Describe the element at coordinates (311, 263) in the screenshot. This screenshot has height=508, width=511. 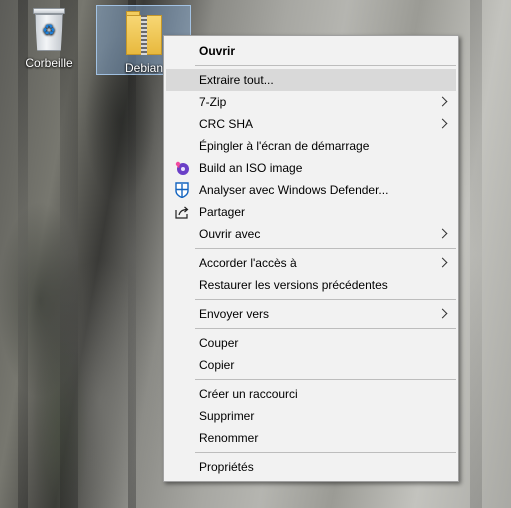
I see `menu-item-give-access: Accorder l'accès à` at that location.